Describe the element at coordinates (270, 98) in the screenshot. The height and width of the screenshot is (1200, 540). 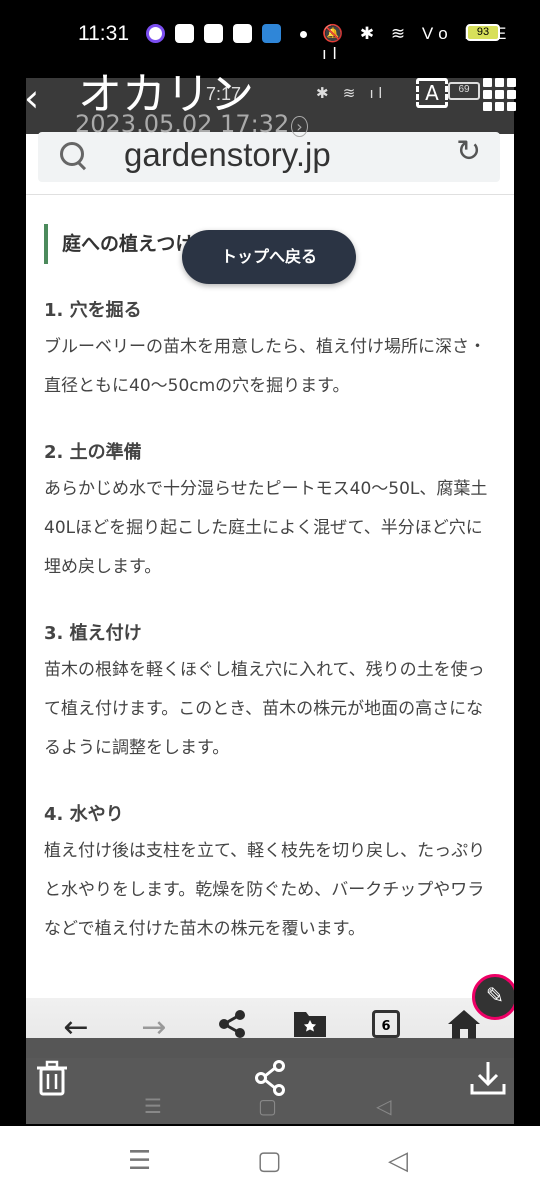
I see `viewer-header: ‹ オカリン 2023.05.02 17:32 › A` at that location.